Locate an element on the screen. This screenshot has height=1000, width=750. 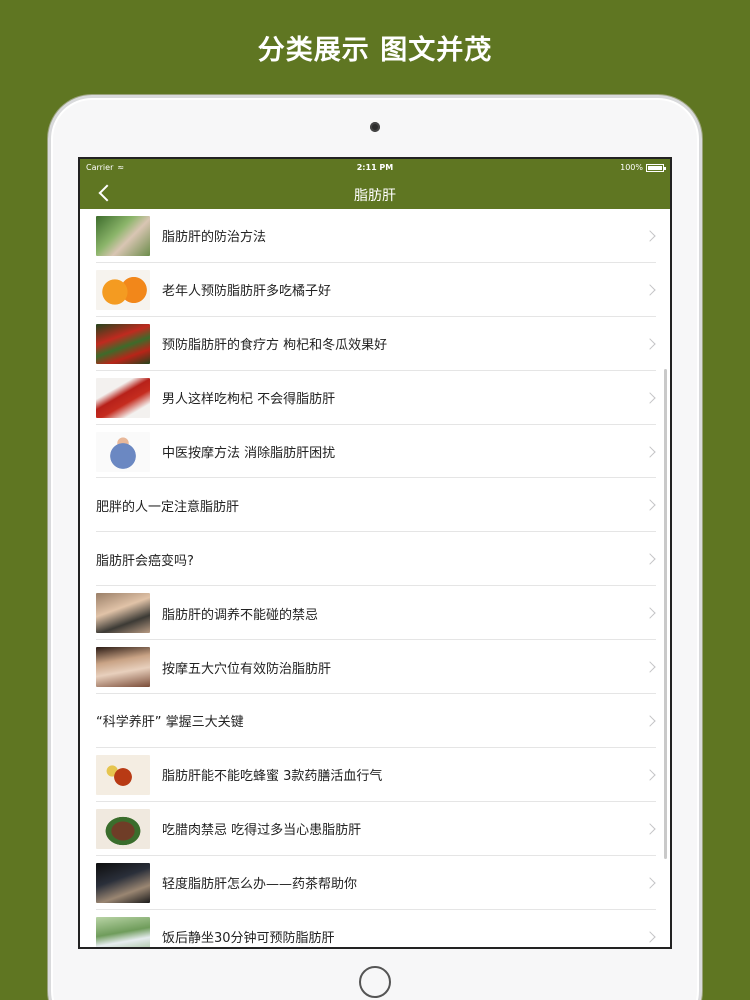
battery-icon is located at coordinates (656, 167).